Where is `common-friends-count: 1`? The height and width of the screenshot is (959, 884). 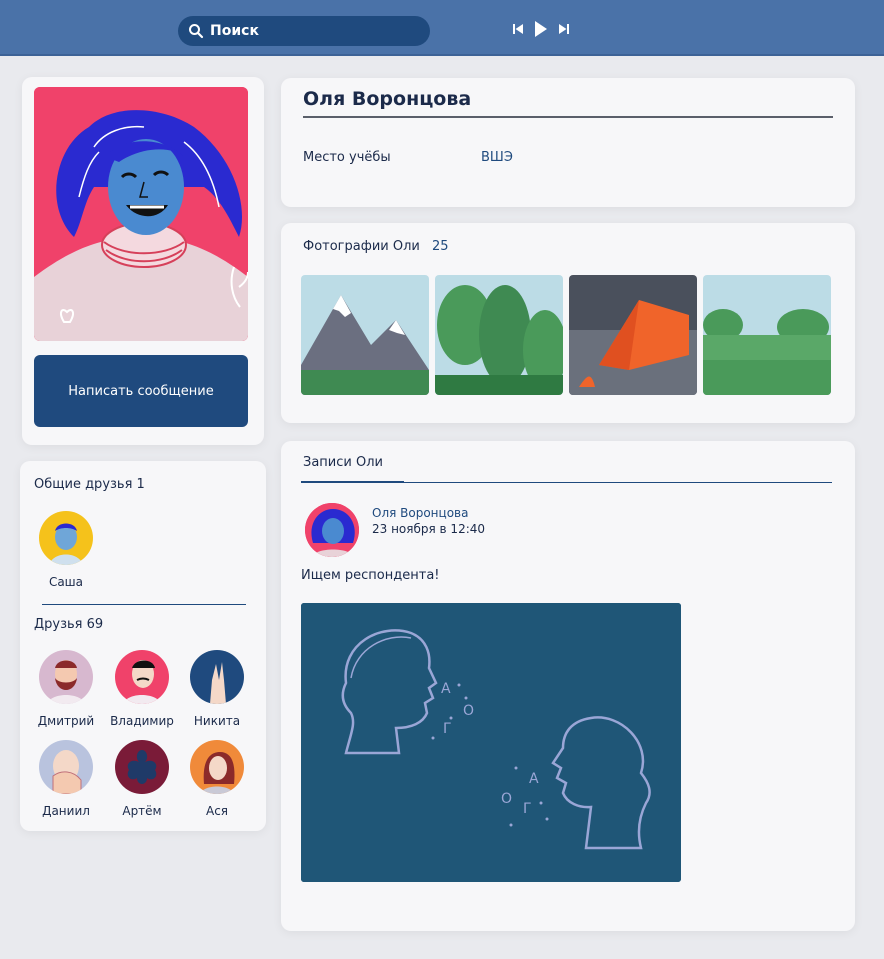 common-friends-count: 1 is located at coordinates (140, 484).